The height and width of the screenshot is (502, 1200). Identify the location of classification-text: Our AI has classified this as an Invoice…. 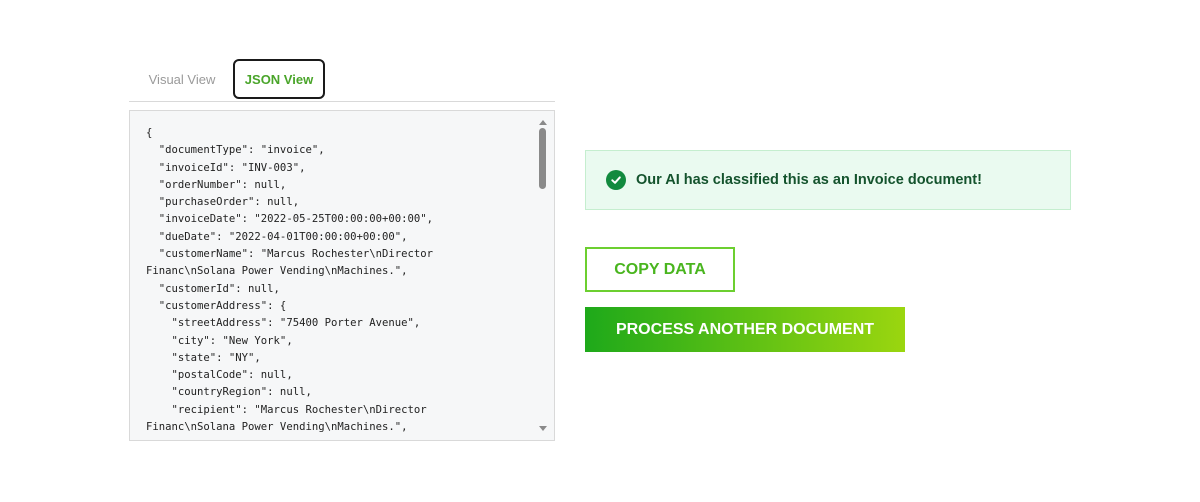
(809, 180).